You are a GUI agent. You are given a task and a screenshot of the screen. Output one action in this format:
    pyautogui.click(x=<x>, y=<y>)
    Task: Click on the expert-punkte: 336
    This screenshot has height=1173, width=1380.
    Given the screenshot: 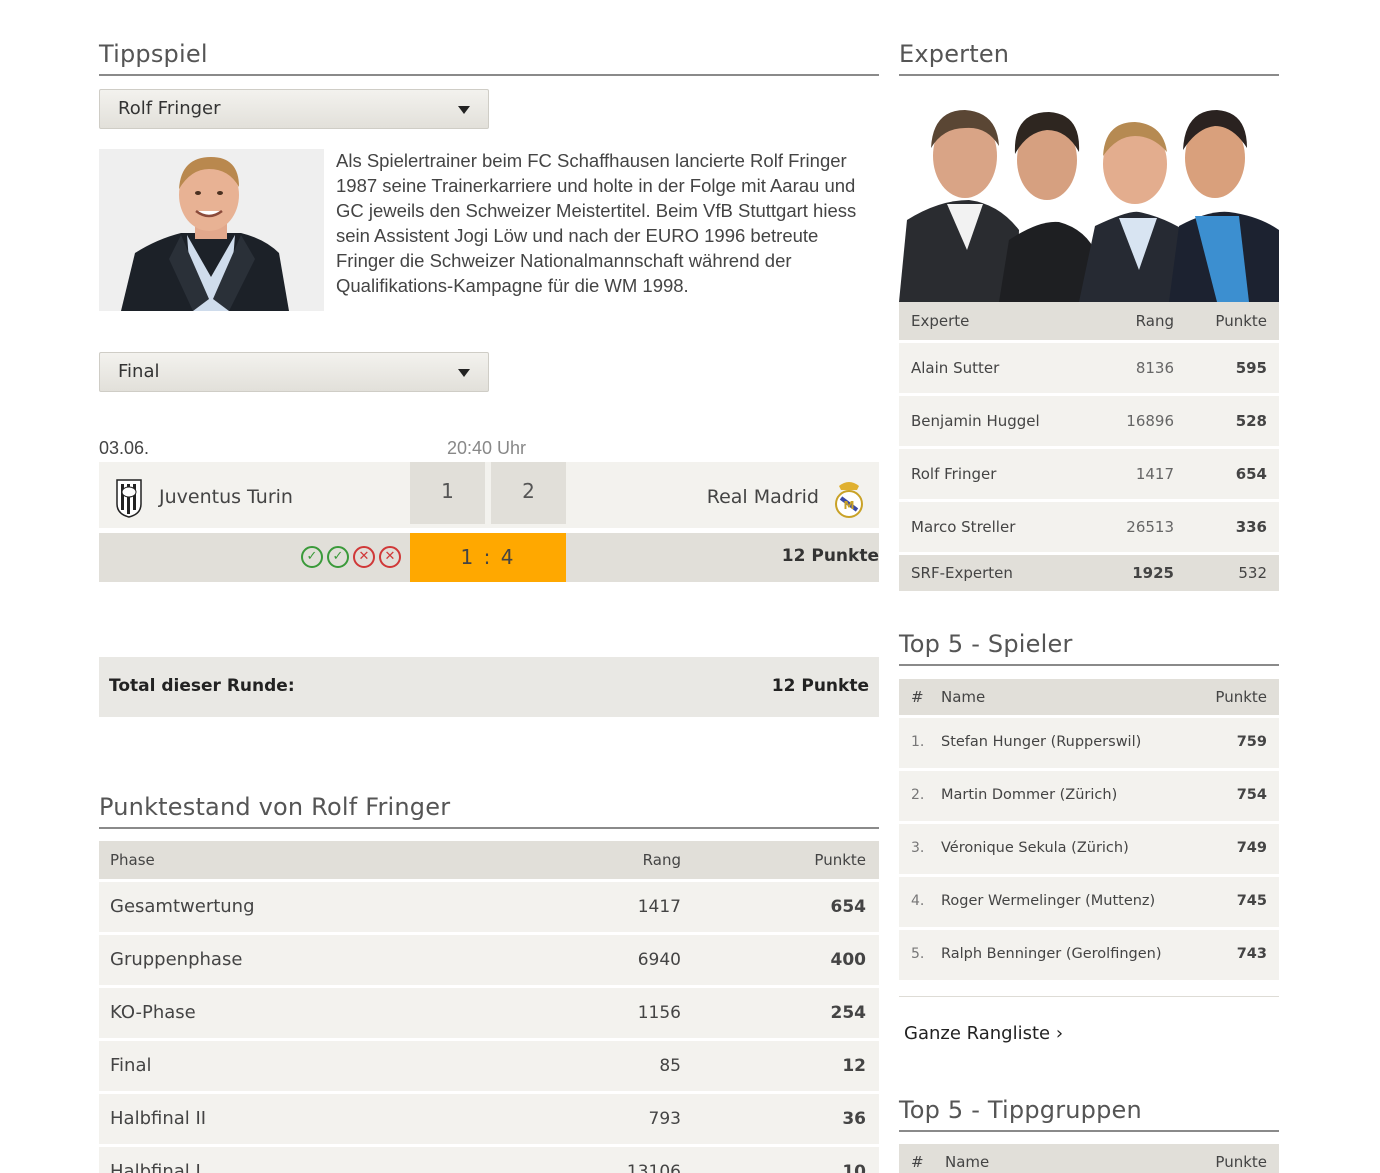 What is the action you would take?
    pyautogui.click(x=1251, y=527)
    